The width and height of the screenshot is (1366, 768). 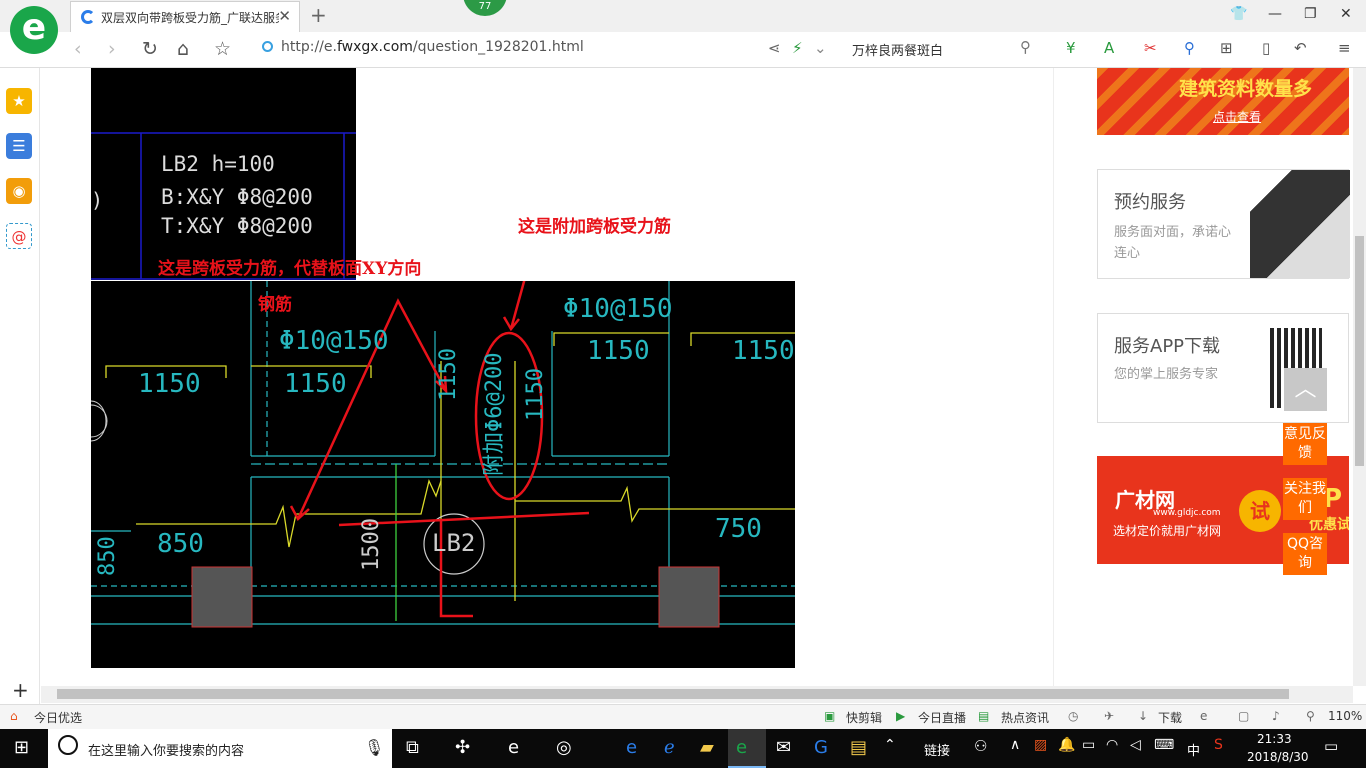 I want to click on url-host: http://e., so click(x=309, y=47).